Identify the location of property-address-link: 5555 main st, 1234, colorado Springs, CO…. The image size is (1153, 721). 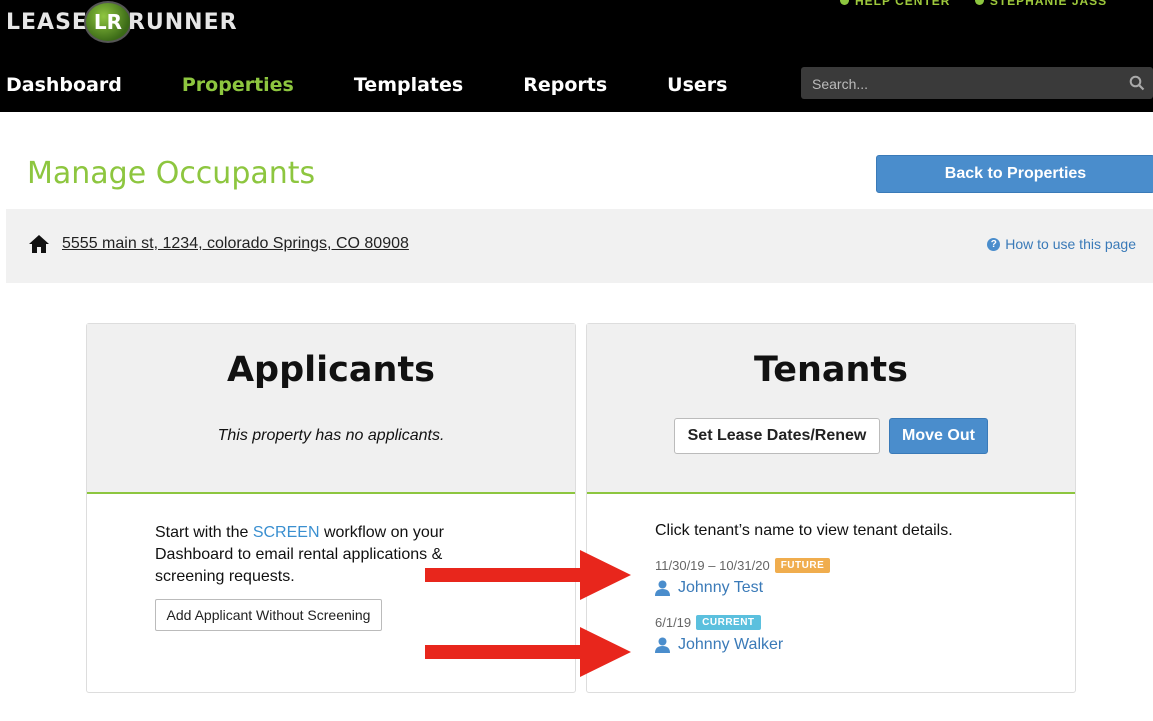
(235, 244).